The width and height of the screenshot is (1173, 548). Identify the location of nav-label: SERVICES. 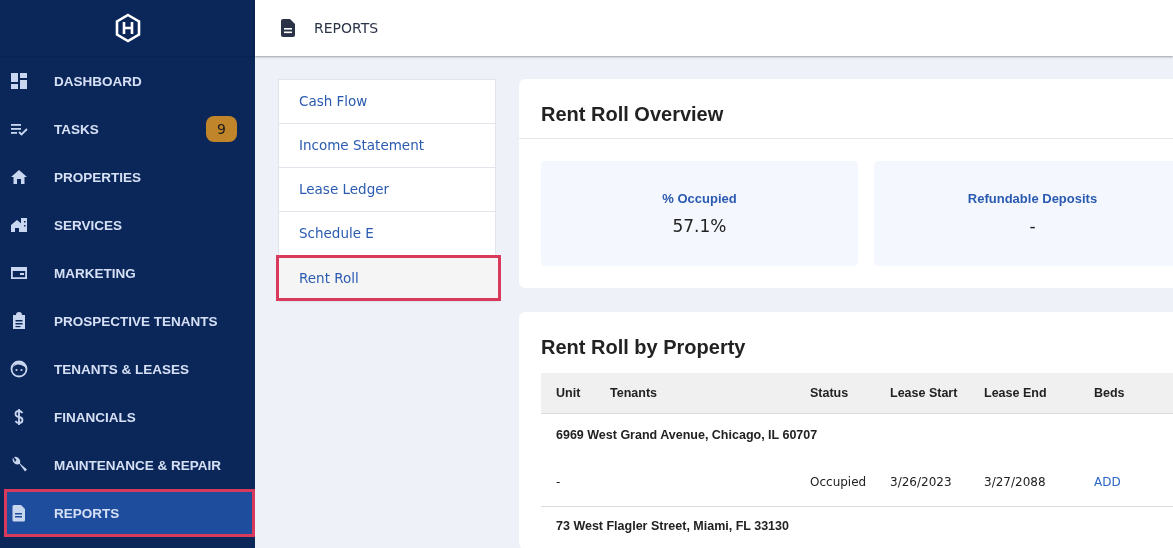
(89, 225).